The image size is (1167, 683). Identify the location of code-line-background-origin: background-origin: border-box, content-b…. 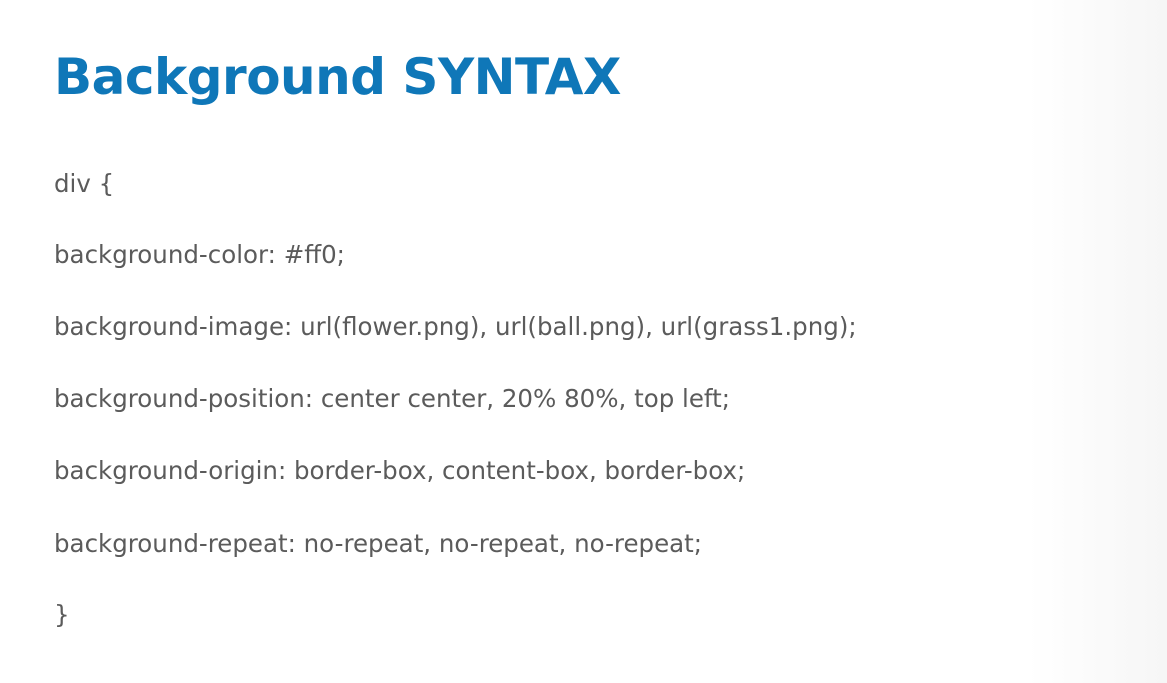
(400, 470).